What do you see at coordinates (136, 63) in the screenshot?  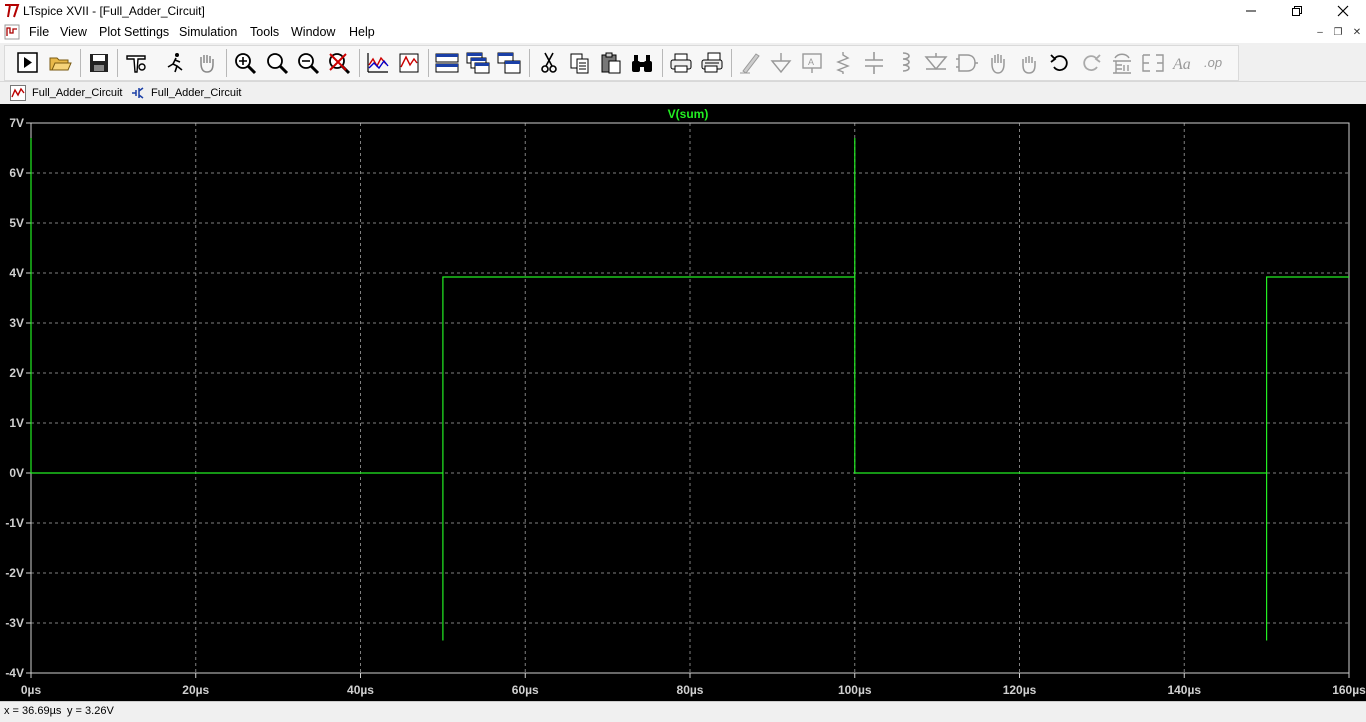 I see `control-panel-icon` at bounding box center [136, 63].